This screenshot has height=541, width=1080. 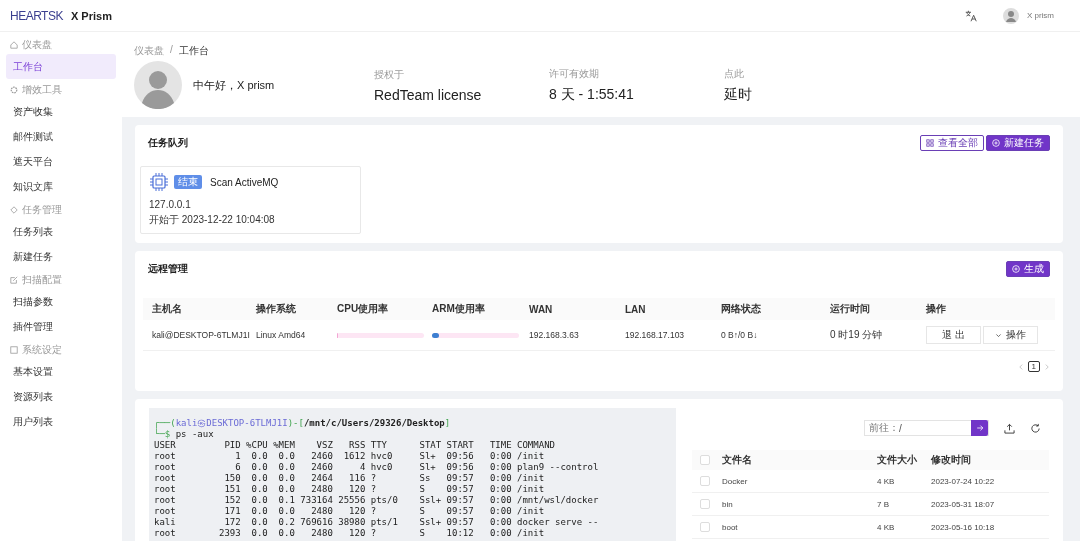 What do you see at coordinates (541, 309) in the screenshot?
I see `column-header: WAN` at bounding box center [541, 309].